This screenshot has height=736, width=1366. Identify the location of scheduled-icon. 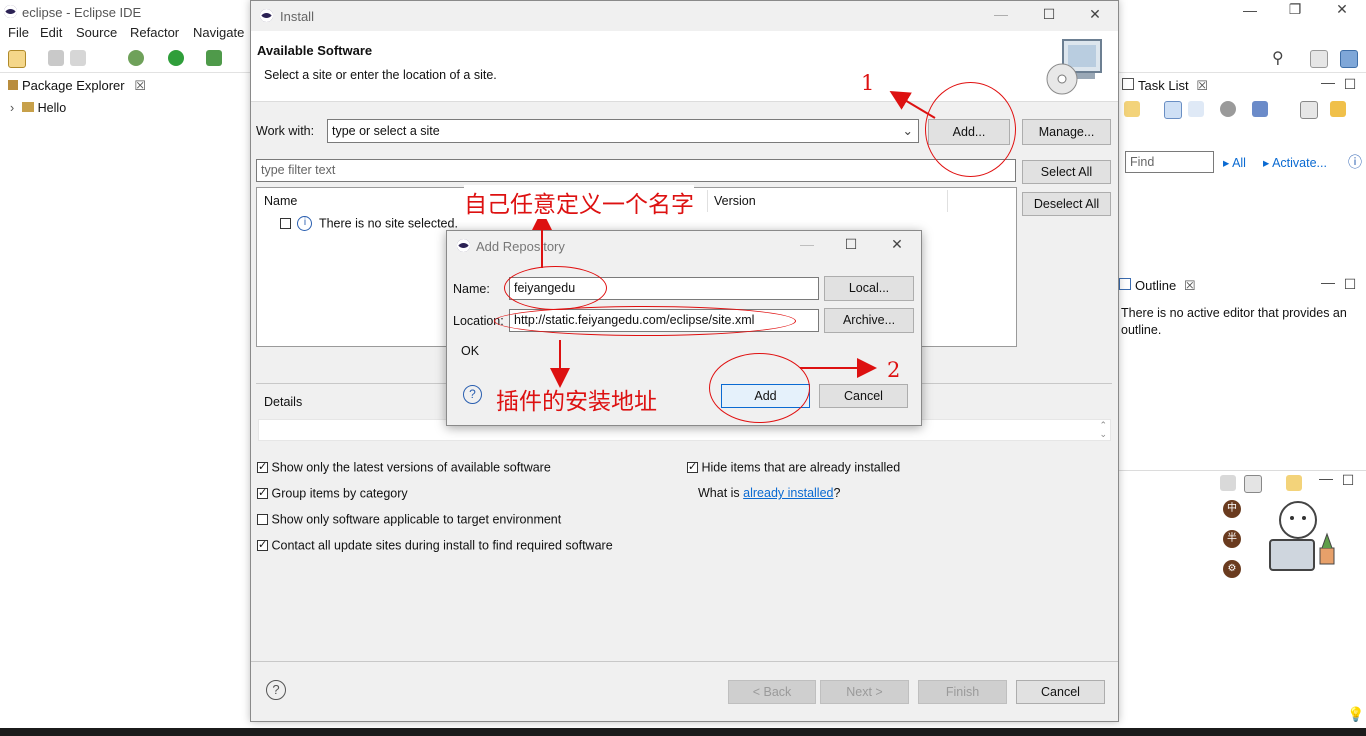
(1196, 109).